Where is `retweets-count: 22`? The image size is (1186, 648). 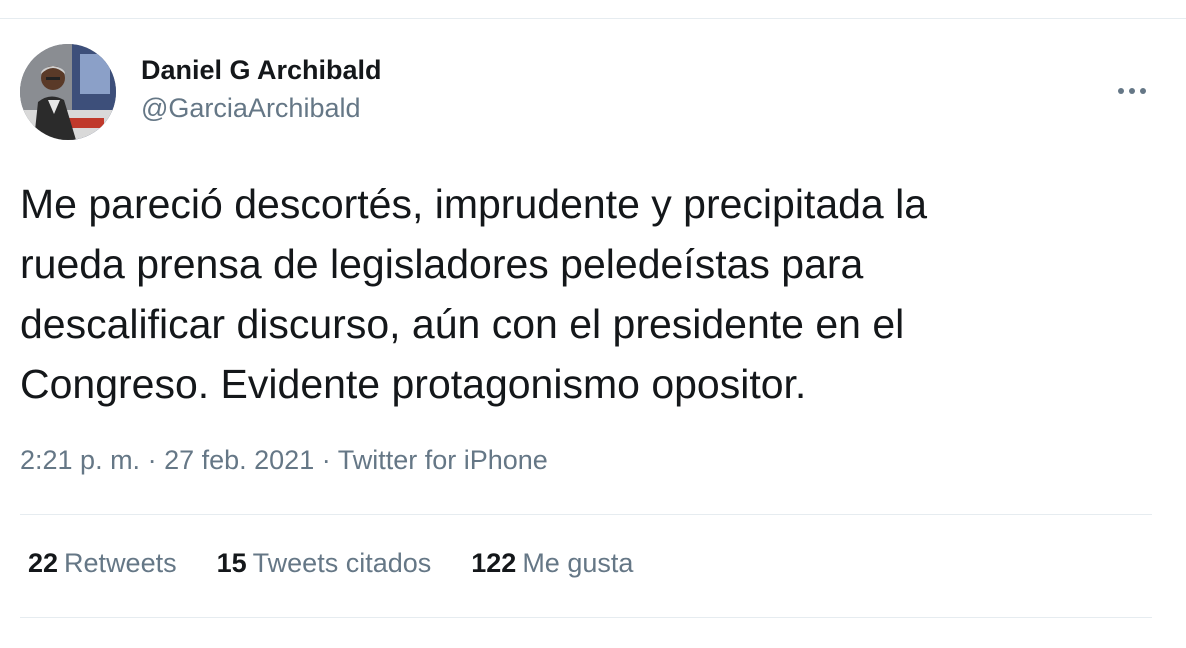 retweets-count: 22 is located at coordinates (43, 563).